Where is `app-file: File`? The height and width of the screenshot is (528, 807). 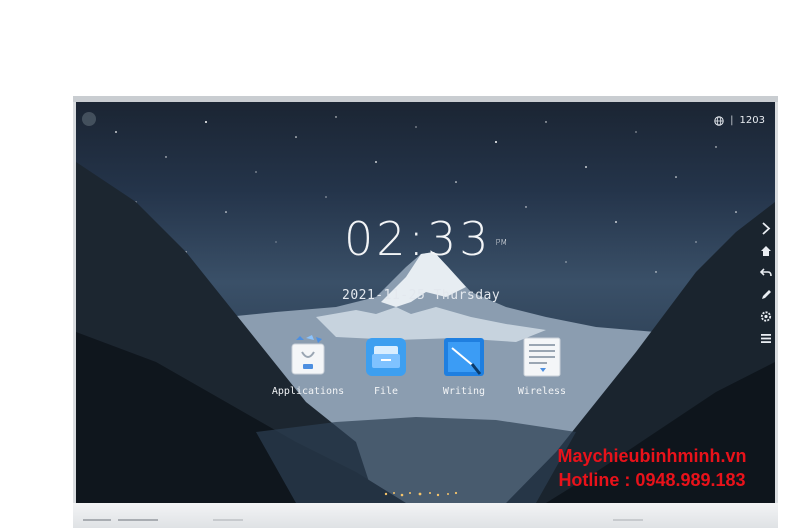
app-file: File is located at coordinates (386, 365).